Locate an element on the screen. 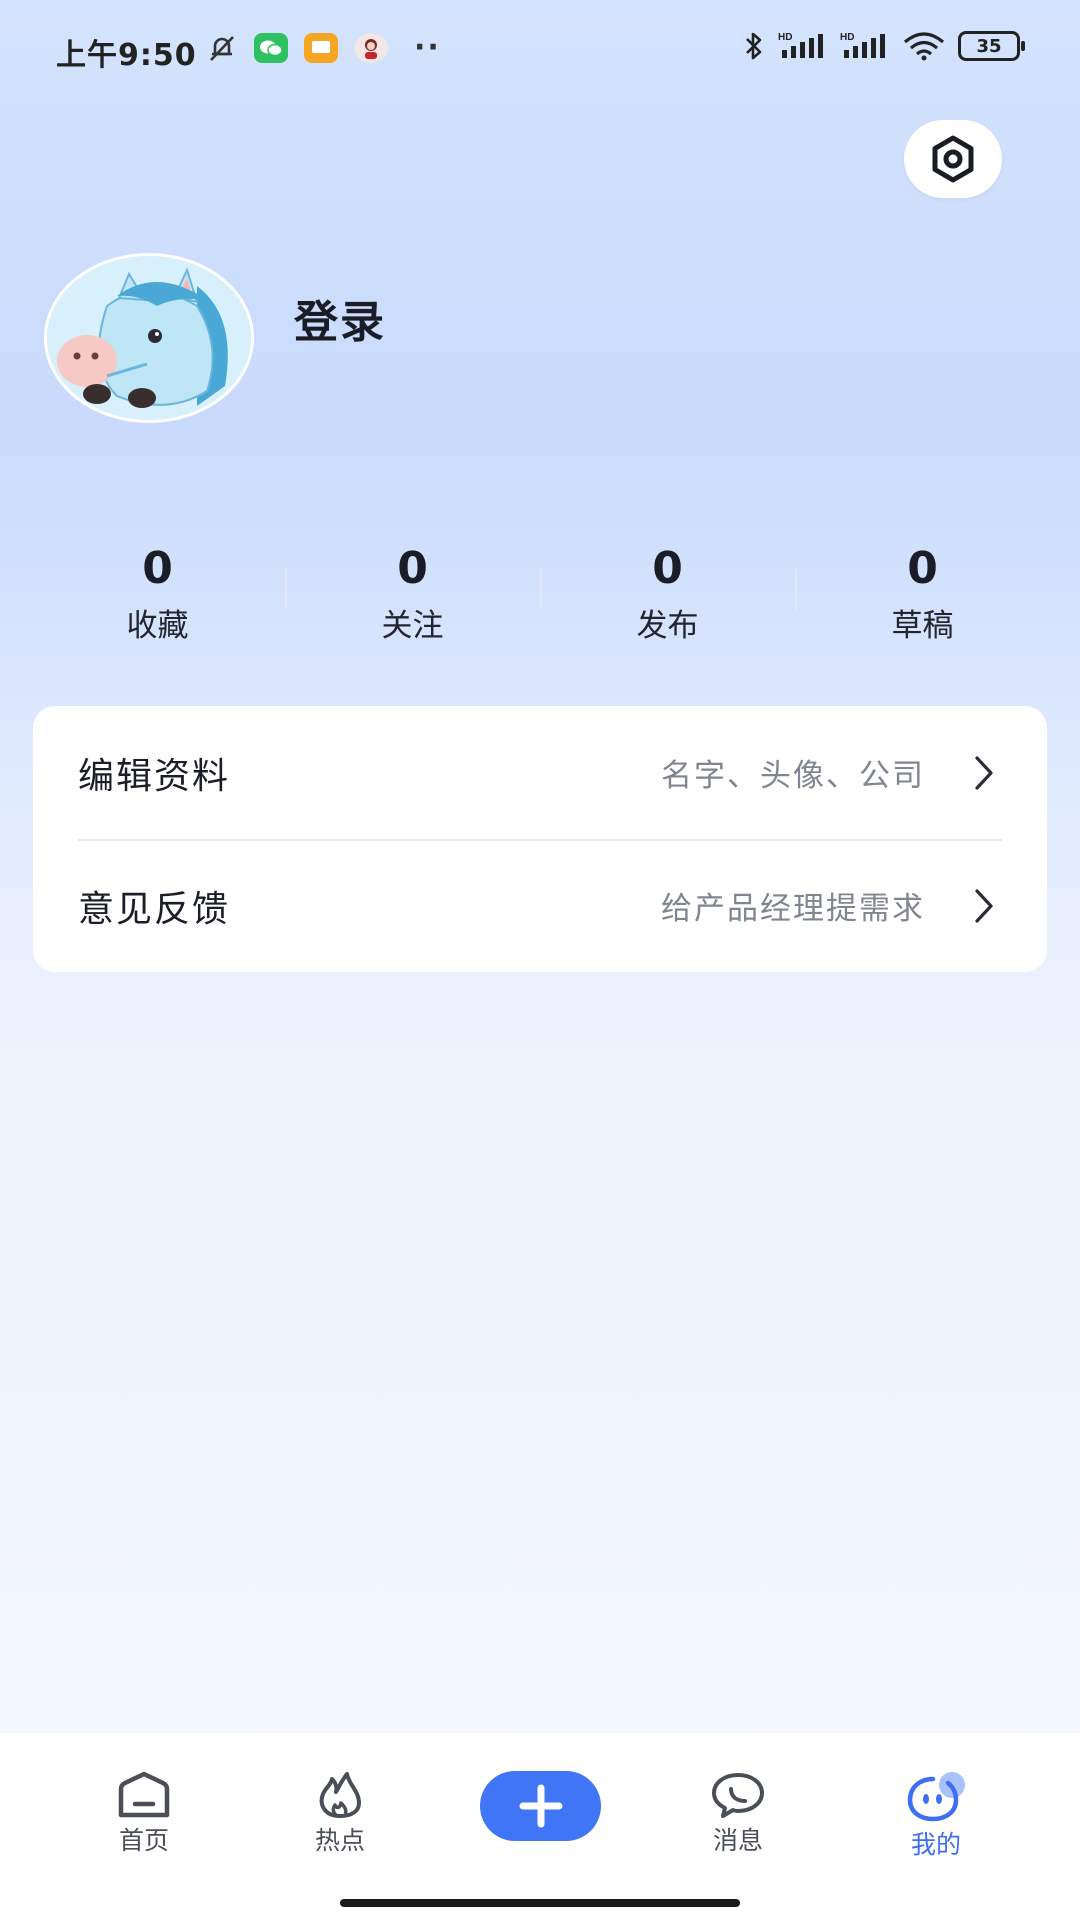 The width and height of the screenshot is (1080, 1920). tab-home: 首页 is located at coordinates (144, 1814).